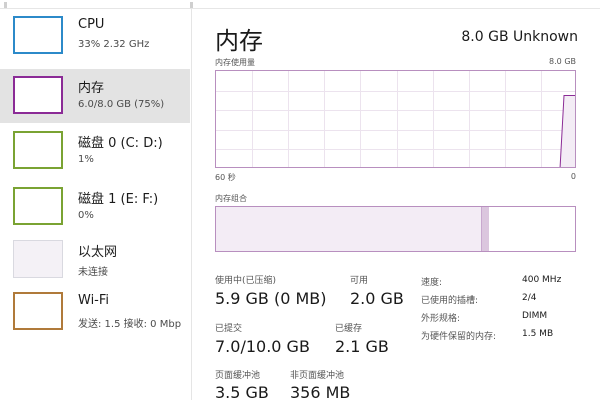 This screenshot has width=600, height=400. Describe the element at coordinates (349, 229) in the screenshot. I see `composition-in-use-segment` at that location.